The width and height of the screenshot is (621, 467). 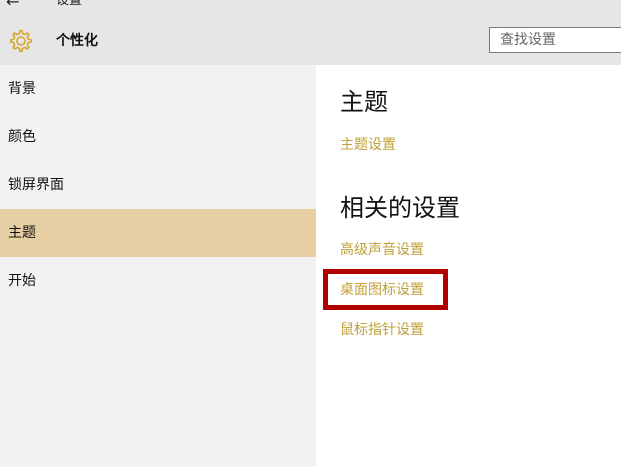 What do you see at coordinates (400, 208) in the screenshot?
I see `section-title-related-settings: 相关的设置` at bounding box center [400, 208].